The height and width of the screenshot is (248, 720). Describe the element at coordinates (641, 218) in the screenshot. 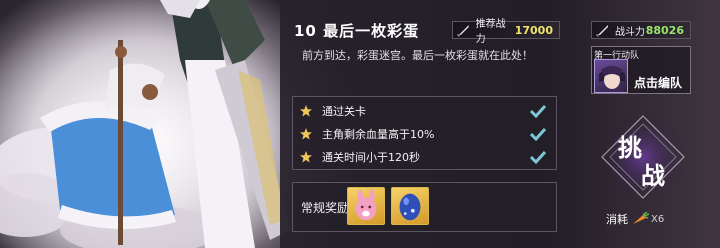

I see `carrot-icon` at that location.